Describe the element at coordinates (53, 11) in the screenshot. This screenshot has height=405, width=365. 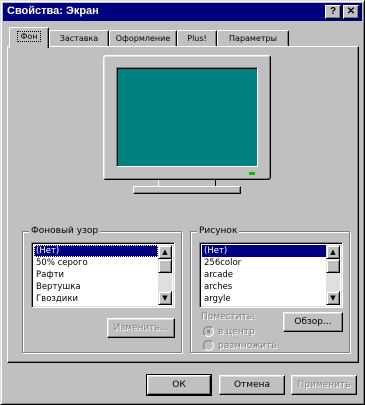
I see `window-title: Свойства: Экран` at that location.